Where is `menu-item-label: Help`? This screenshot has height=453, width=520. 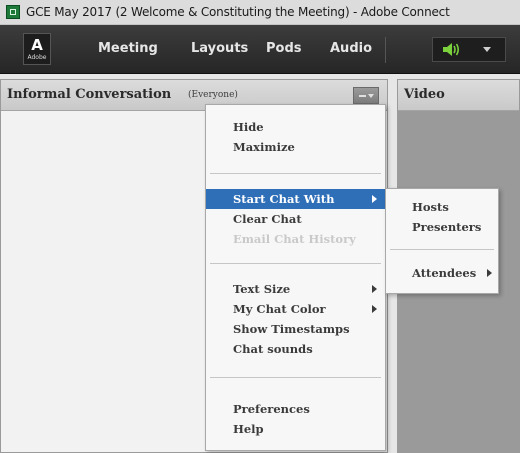 menu-item-label: Help is located at coordinates (248, 429).